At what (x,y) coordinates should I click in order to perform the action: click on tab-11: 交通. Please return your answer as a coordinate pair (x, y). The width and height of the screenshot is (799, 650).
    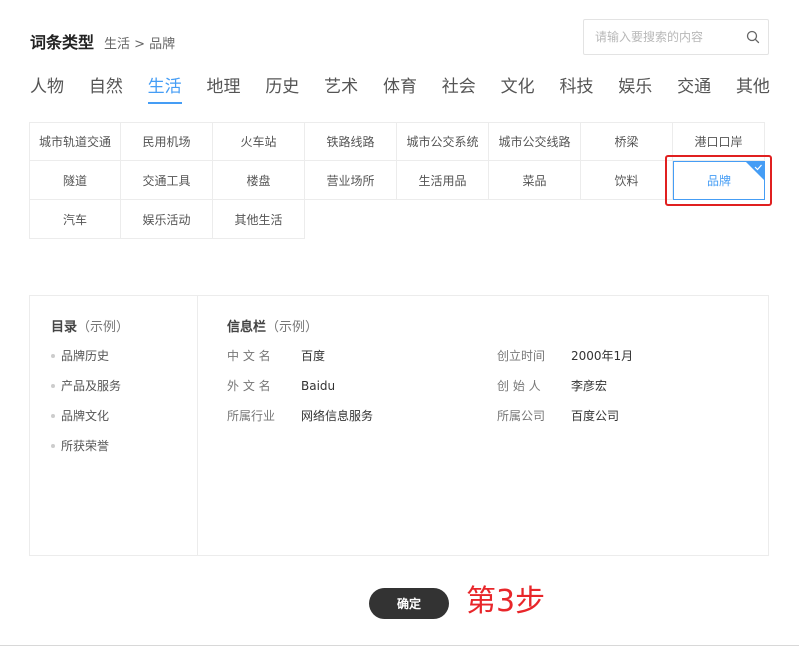
    Looking at the image, I should click on (694, 90).